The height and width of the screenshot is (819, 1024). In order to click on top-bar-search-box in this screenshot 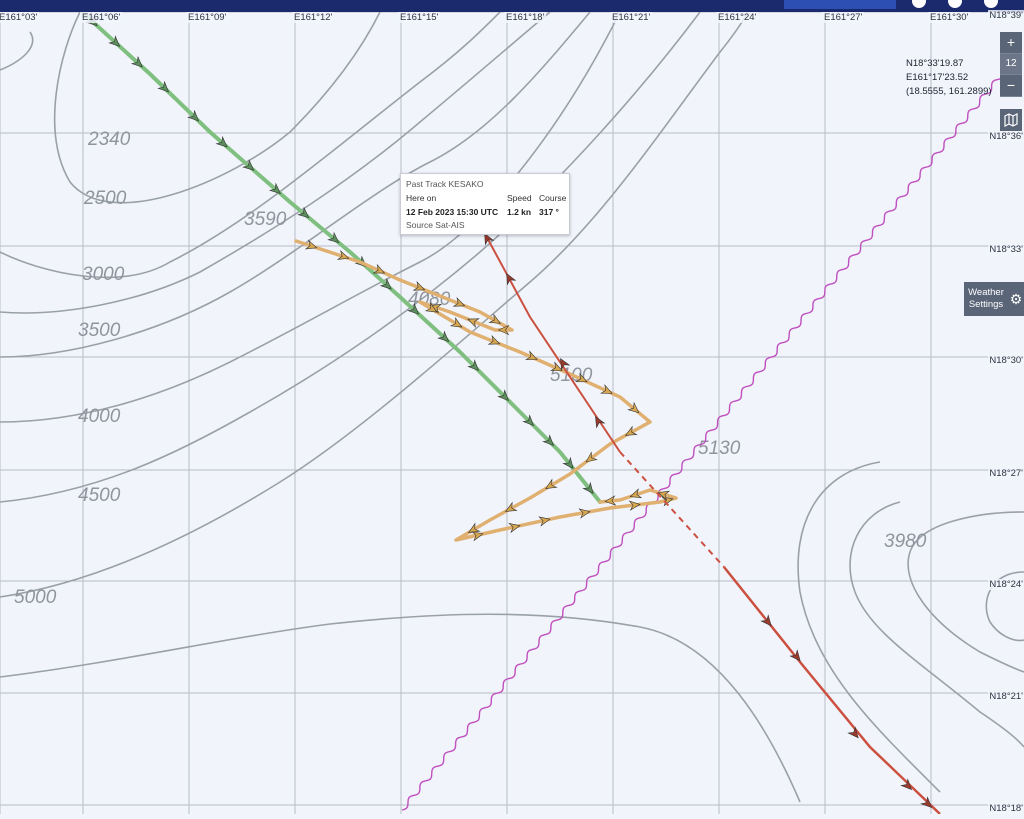, I will do `click(840, 4)`.